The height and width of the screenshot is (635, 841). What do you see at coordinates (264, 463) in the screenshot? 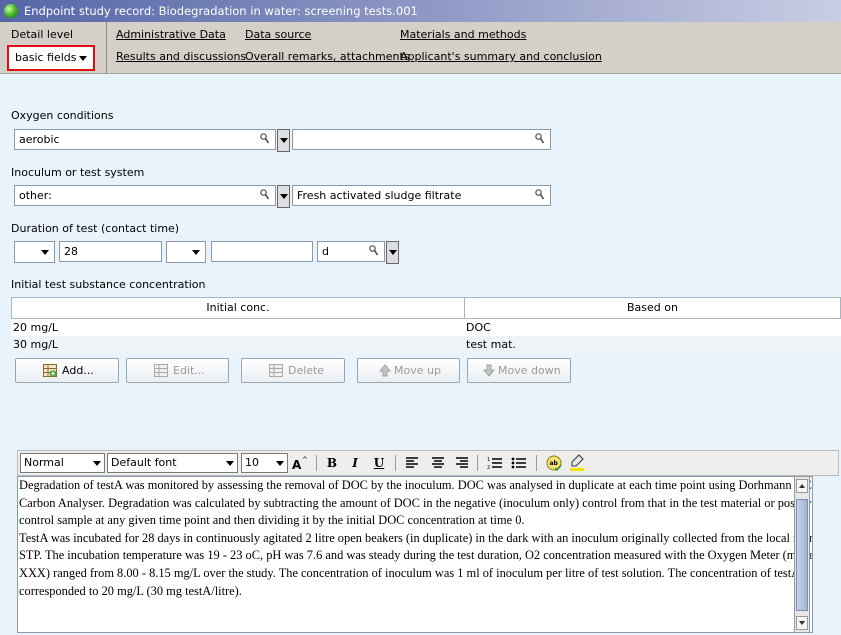
I see `font-size-select: 10` at bounding box center [264, 463].